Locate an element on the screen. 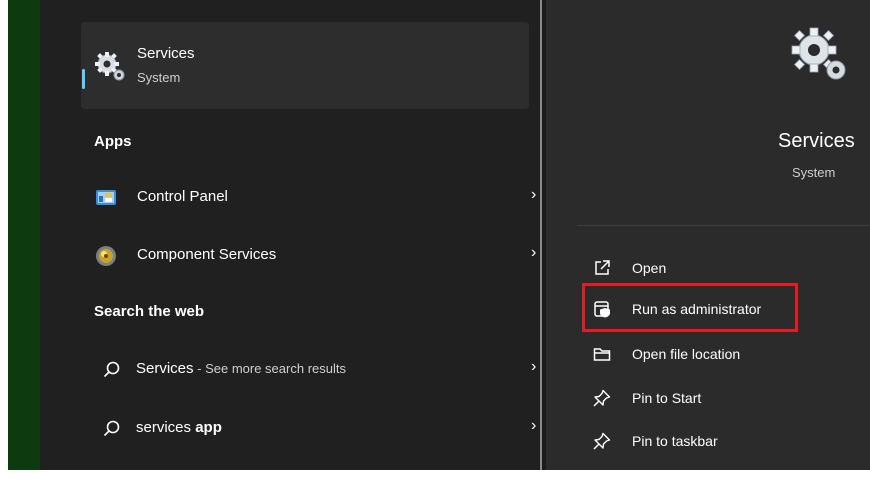  web-result-bold: app is located at coordinates (208, 427).